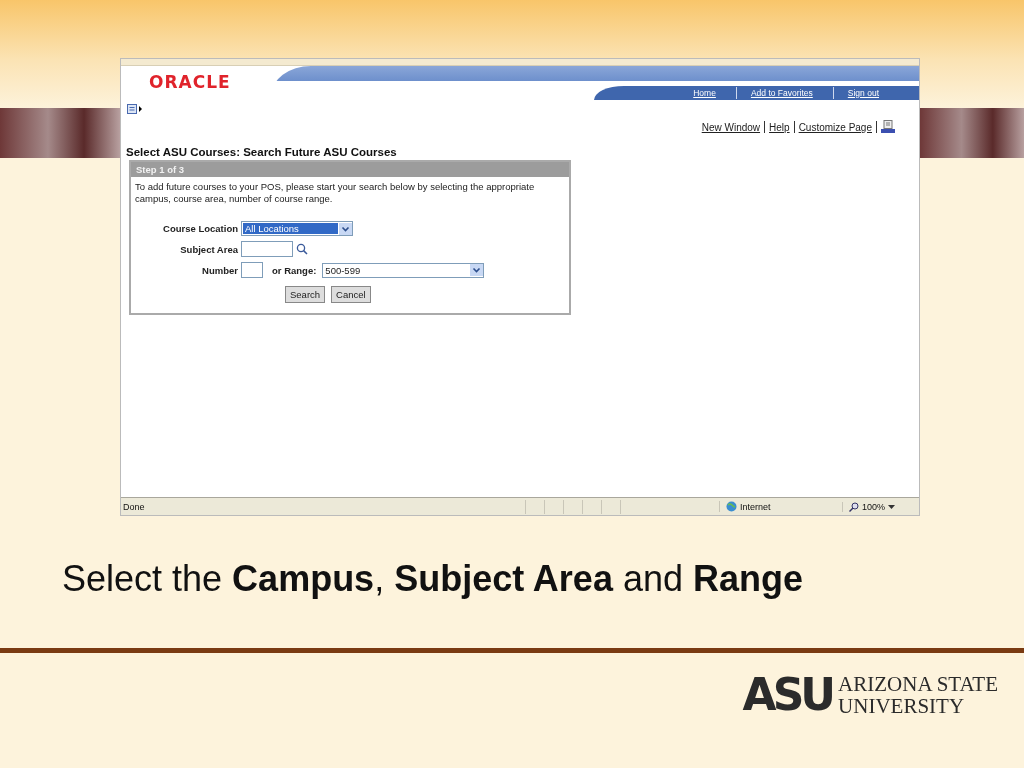 The image size is (1024, 768). What do you see at coordinates (135, 109) in the screenshot?
I see `menu-toggle-icon` at bounding box center [135, 109].